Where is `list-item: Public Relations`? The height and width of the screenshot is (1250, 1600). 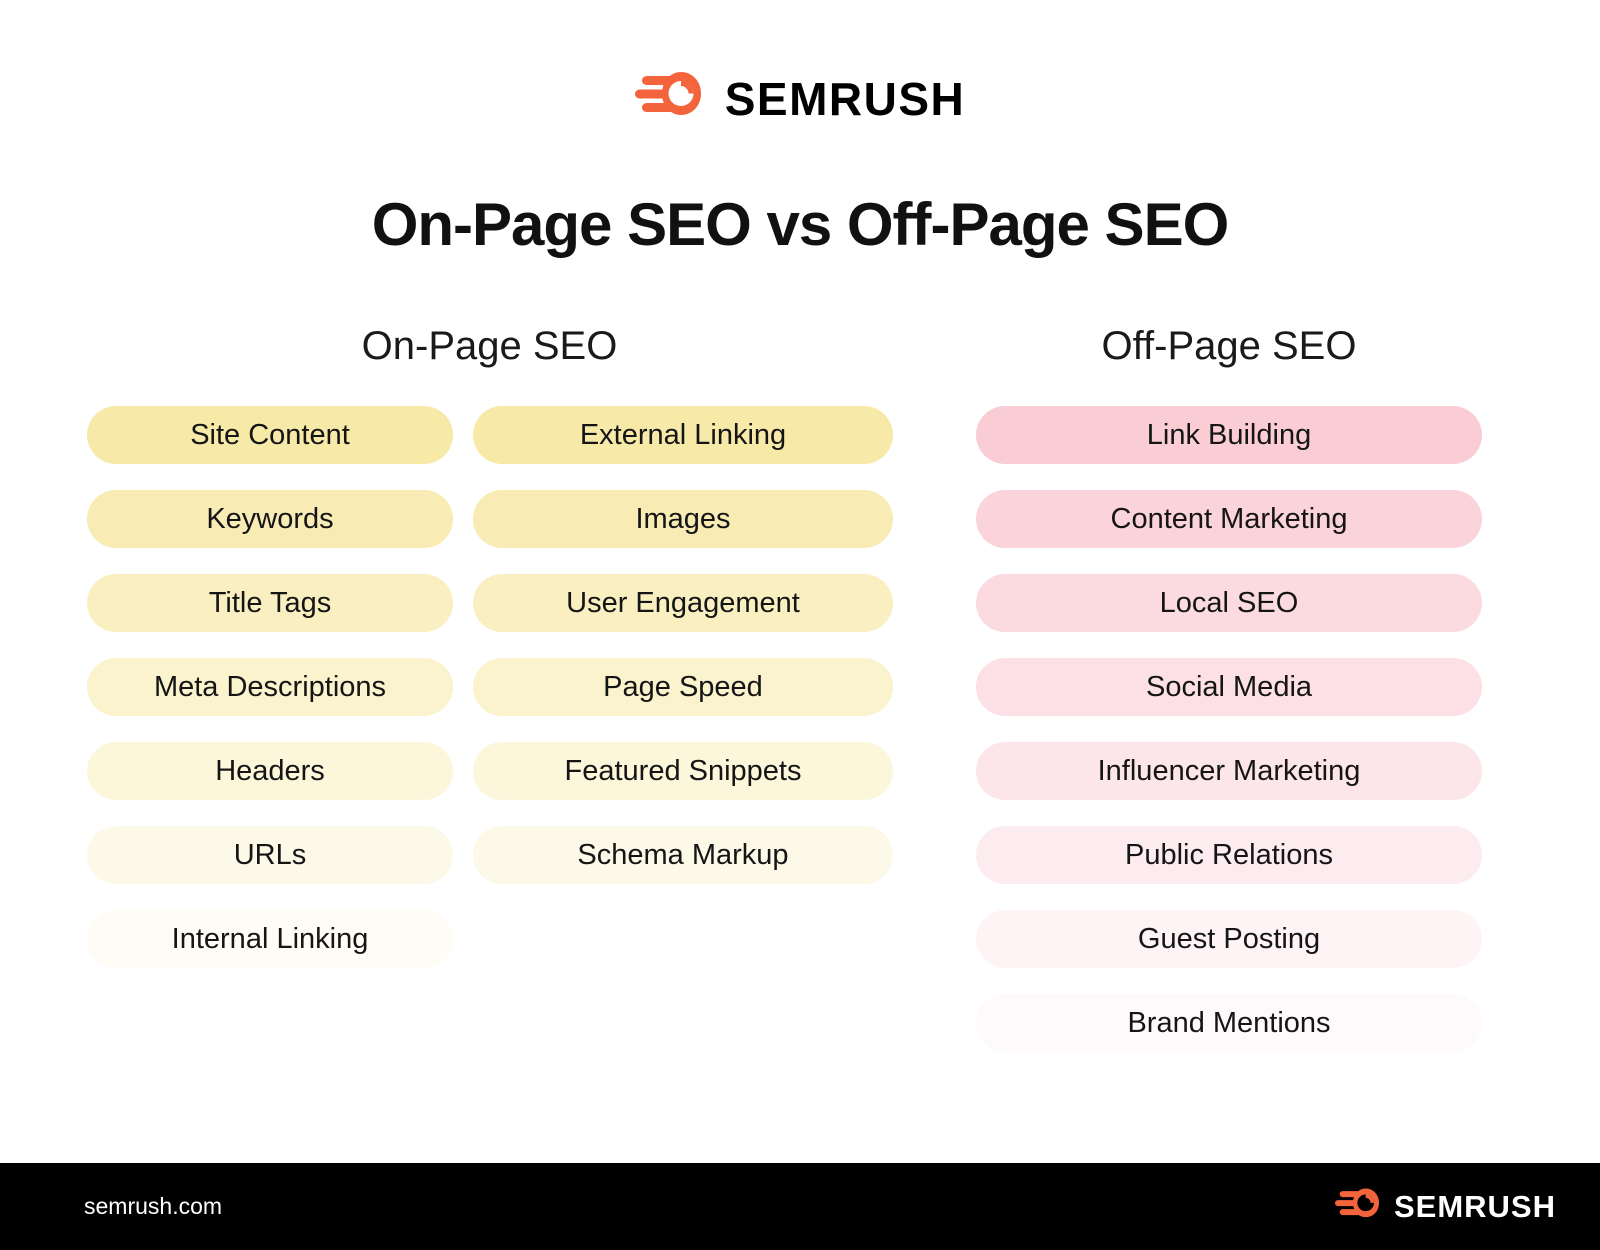
list-item: Public Relations is located at coordinates (1229, 855).